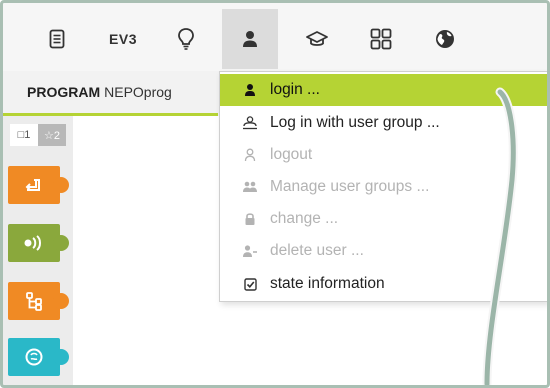 The width and height of the screenshot is (550, 388). What do you see at coordinates (383, 155) in the screenshot?
I see `menu-item-logout: logout` at bounding box center [383, 155].